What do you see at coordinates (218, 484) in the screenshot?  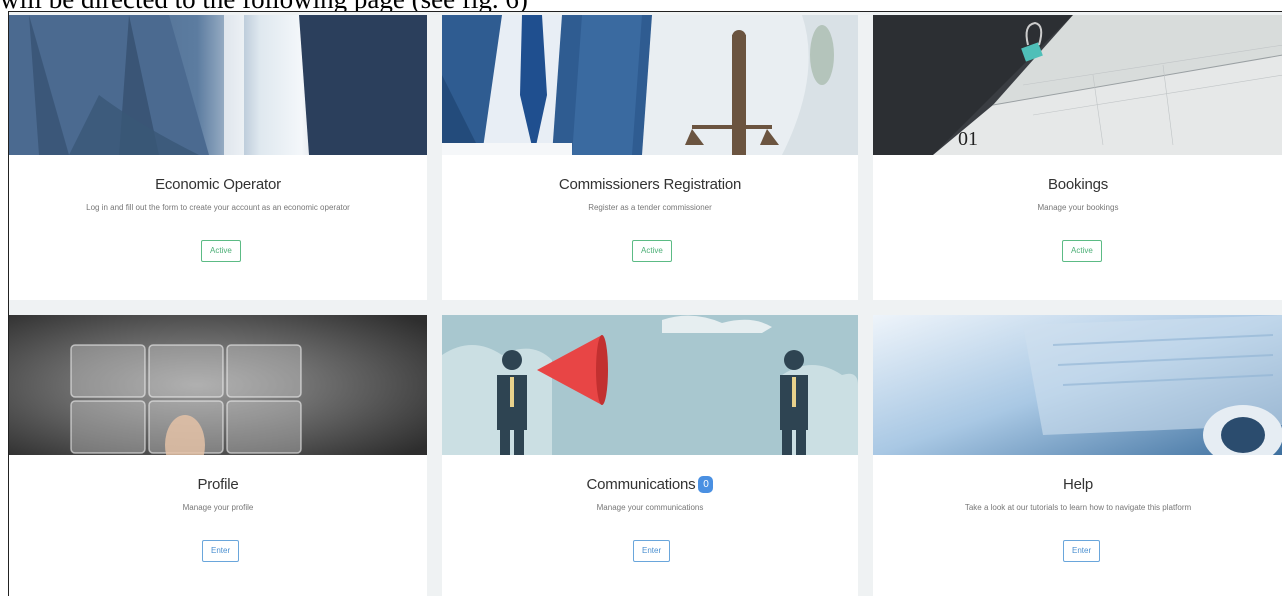 I see `card-title: Profile` at bounding box center [218, 484].